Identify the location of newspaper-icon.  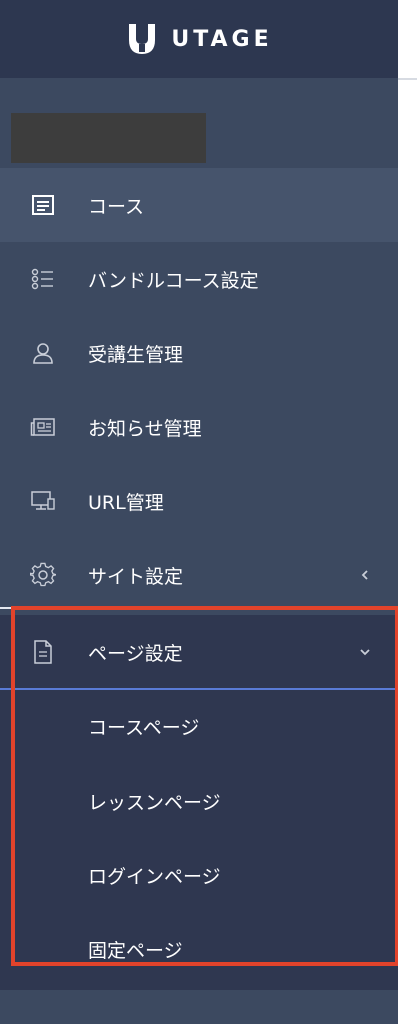
(43, 427).